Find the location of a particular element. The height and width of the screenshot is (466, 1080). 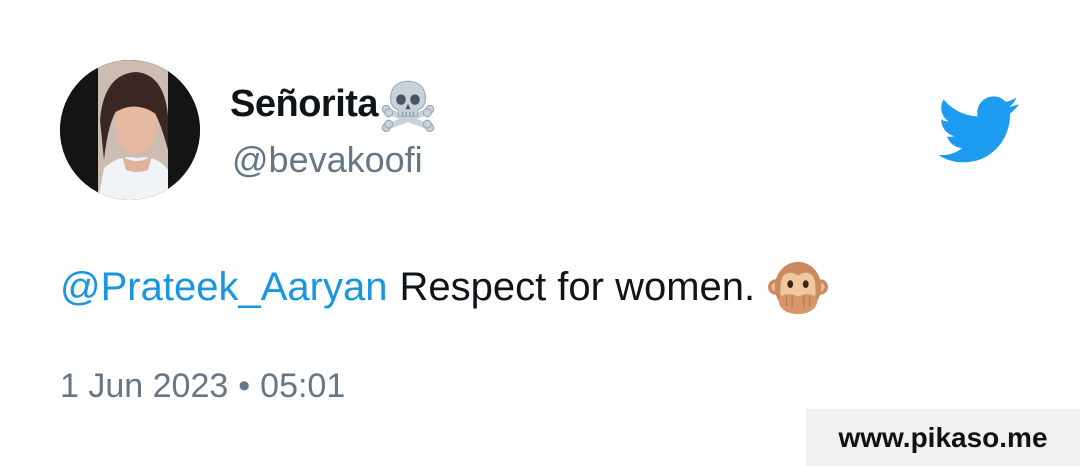

tweet-text: @Prateek_Aaryan Respect for women. is located at coordinates (444, 287).